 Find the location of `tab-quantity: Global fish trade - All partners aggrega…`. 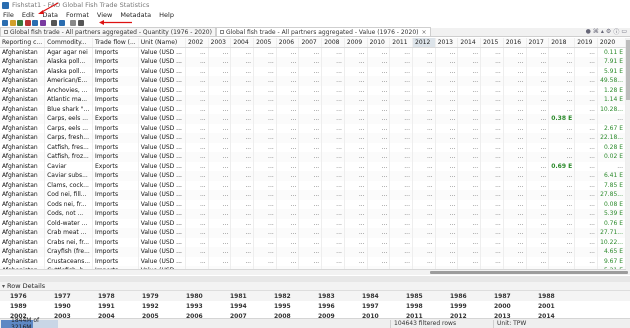

tab-quantity: Global fish trade - All partners aggrega… is located at coordinates (108, 31).